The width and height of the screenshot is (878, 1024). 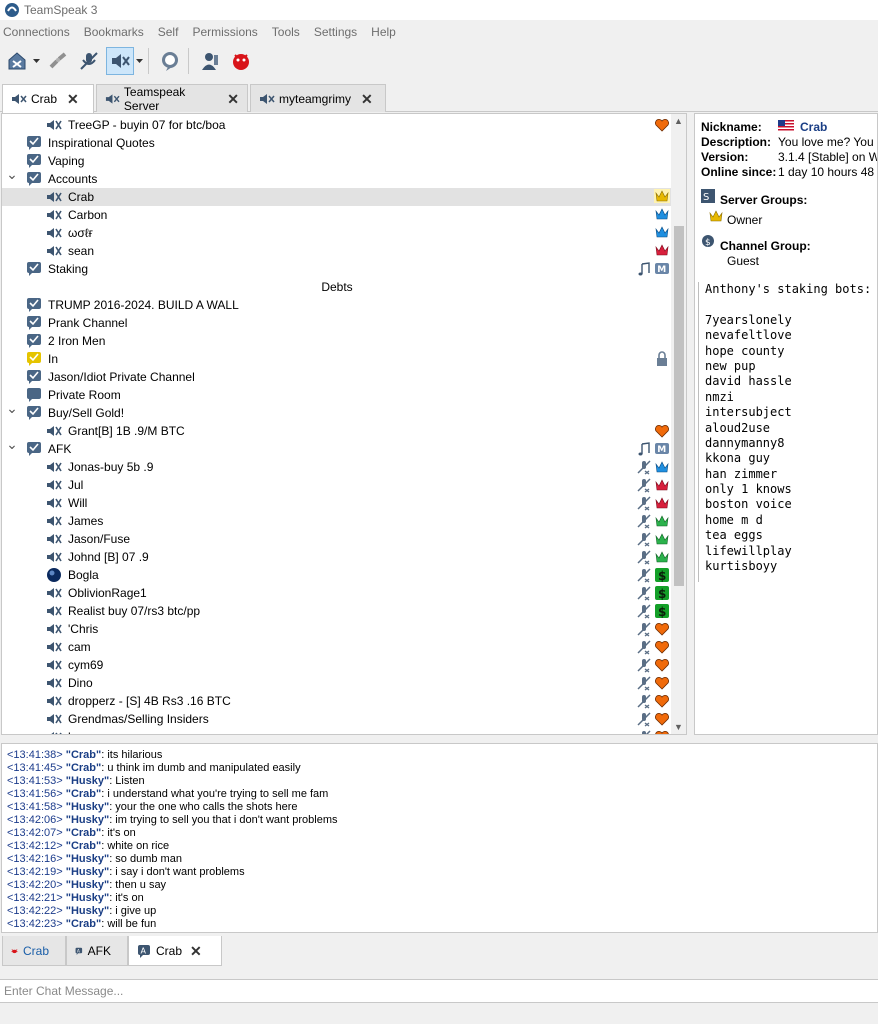 What do you see at coordinates (101, 143) in the screenshot?
I see `channel-name: Inspirational Quotes` at bounding box center [101, 143].